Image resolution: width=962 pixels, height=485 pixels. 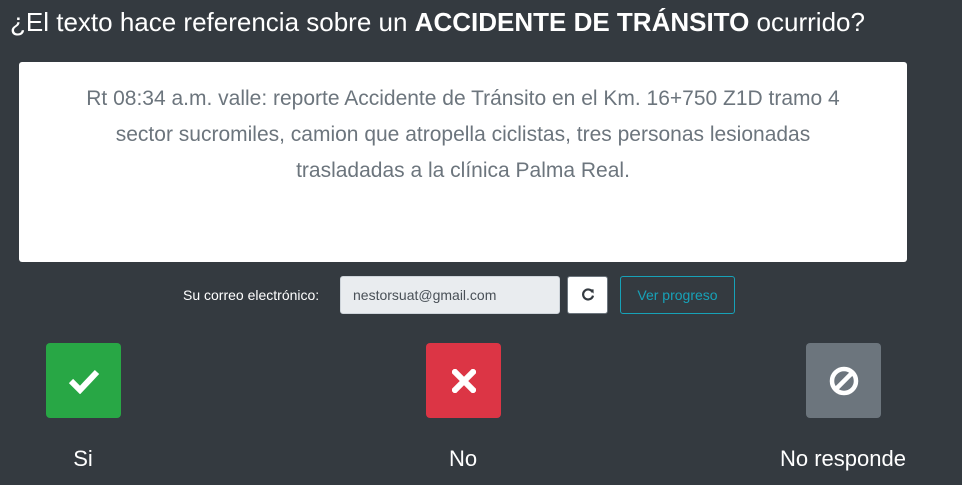 What do you see at coordinates (212, 22) in the screenshot?
I see `question-prefix: ¿El texto hace referencia sobre un` at bounding box center [212, 22].